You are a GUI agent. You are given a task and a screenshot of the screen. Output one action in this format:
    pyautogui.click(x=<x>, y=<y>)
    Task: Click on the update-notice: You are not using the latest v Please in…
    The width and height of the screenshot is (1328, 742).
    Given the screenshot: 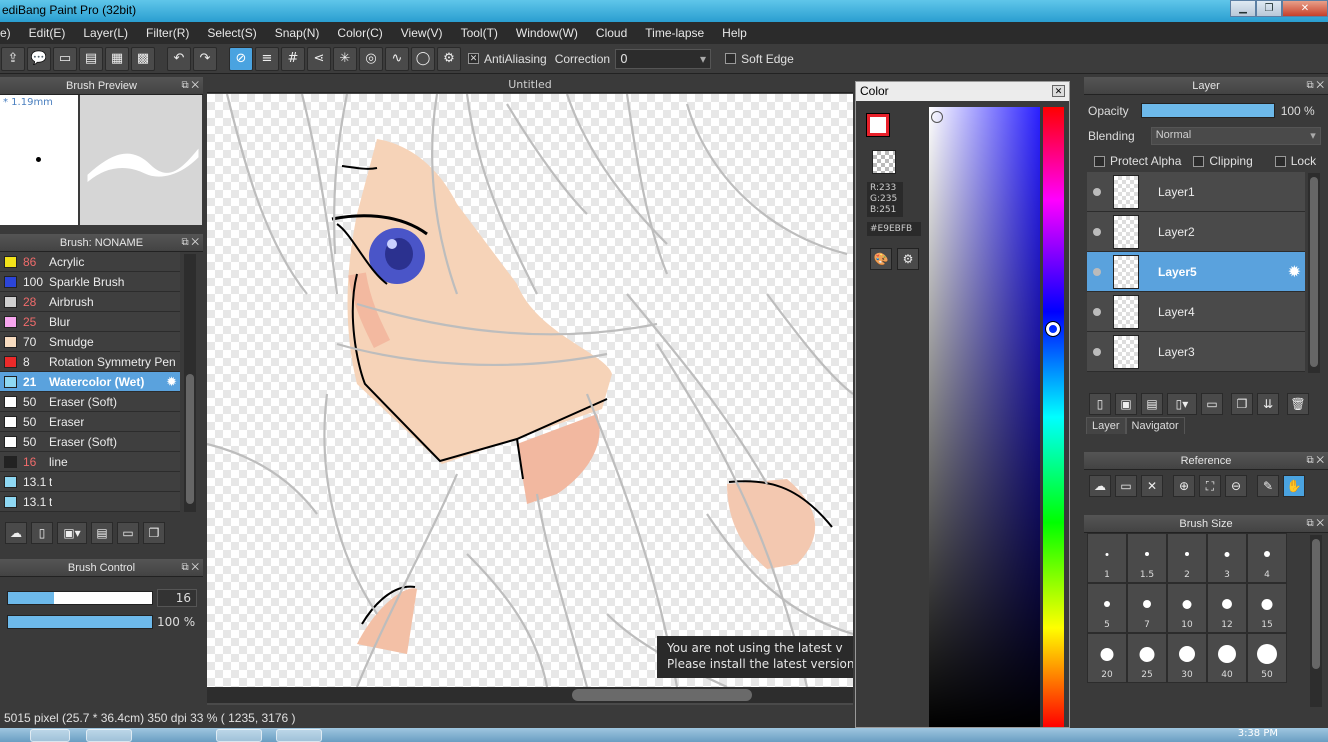 What is the action you would take?
    pyautogui.click(x=755, y=657)
    